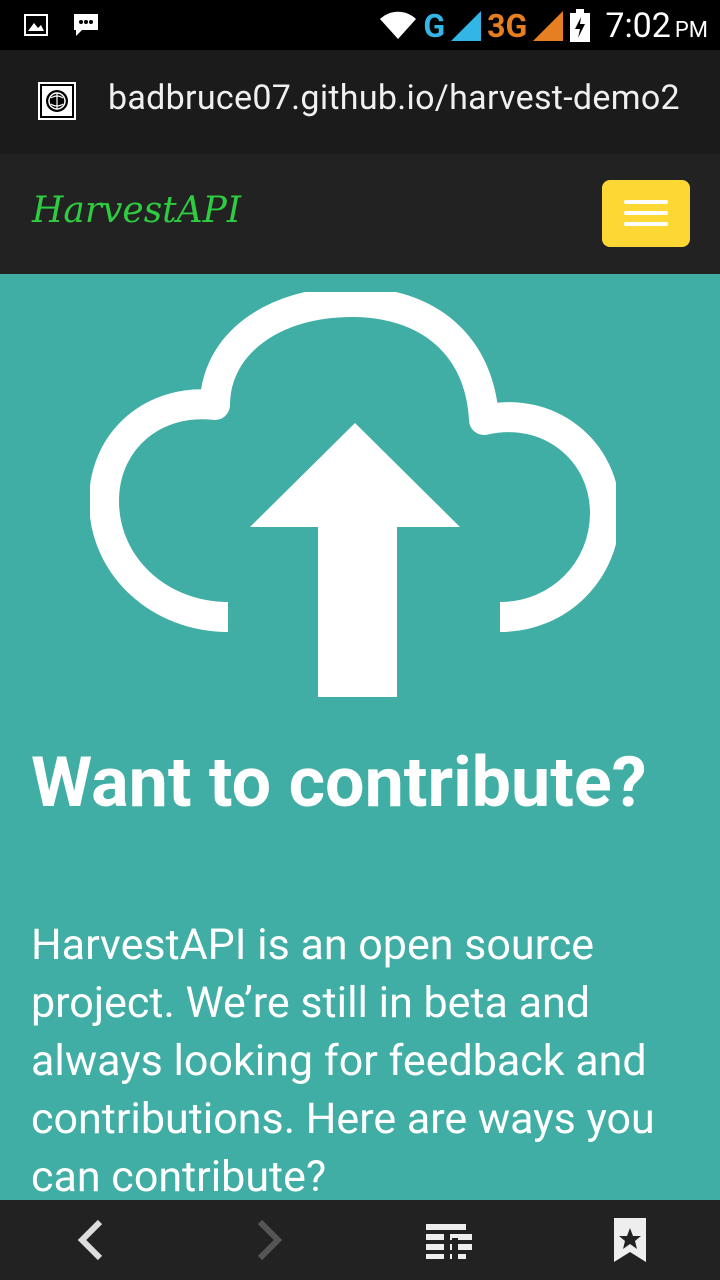 Image resolution: width=720 pixels, height=1280 pixels. I want to click on back-arrow-icon, so click(90, 1240).